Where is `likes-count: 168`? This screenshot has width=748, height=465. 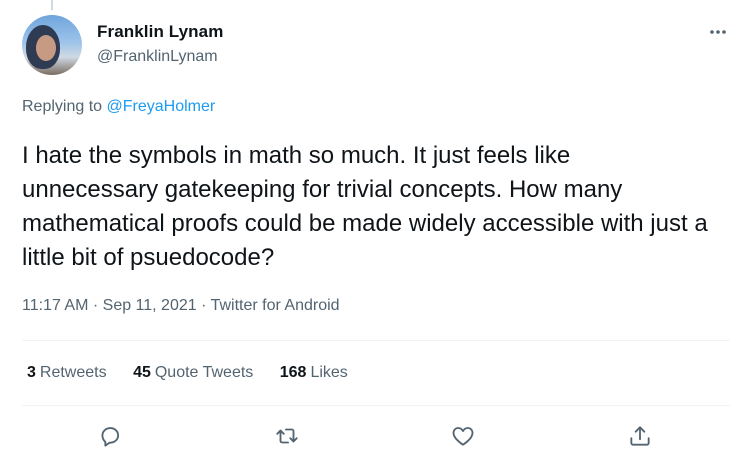 likes-count: 168 is located at coordinates (293, 372).